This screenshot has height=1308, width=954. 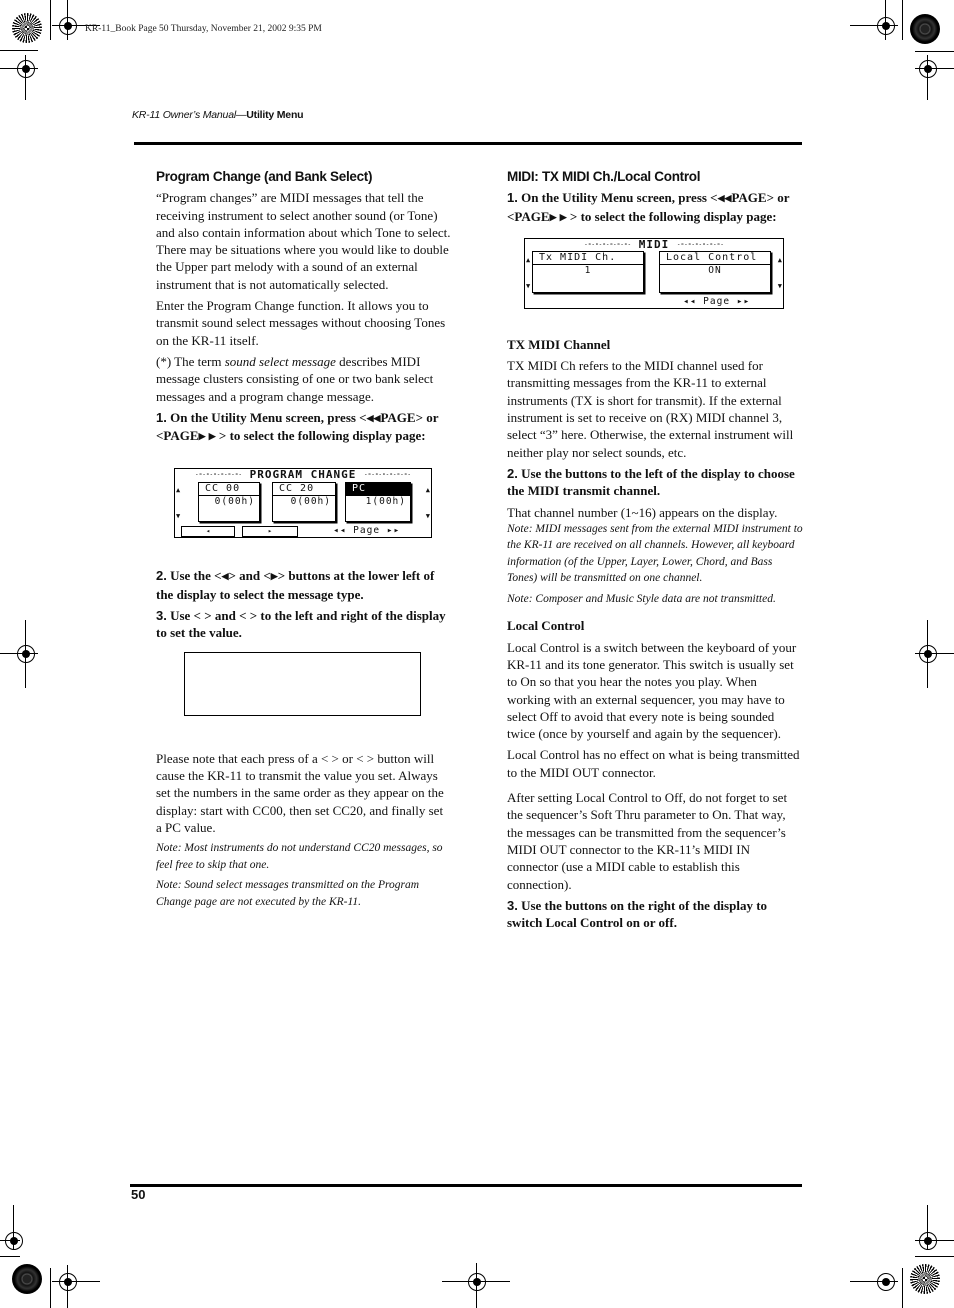 I want to click on lcd-param-tx-midi-ch: Tx MIDI Ch. 1, so click(x=588, y=272).